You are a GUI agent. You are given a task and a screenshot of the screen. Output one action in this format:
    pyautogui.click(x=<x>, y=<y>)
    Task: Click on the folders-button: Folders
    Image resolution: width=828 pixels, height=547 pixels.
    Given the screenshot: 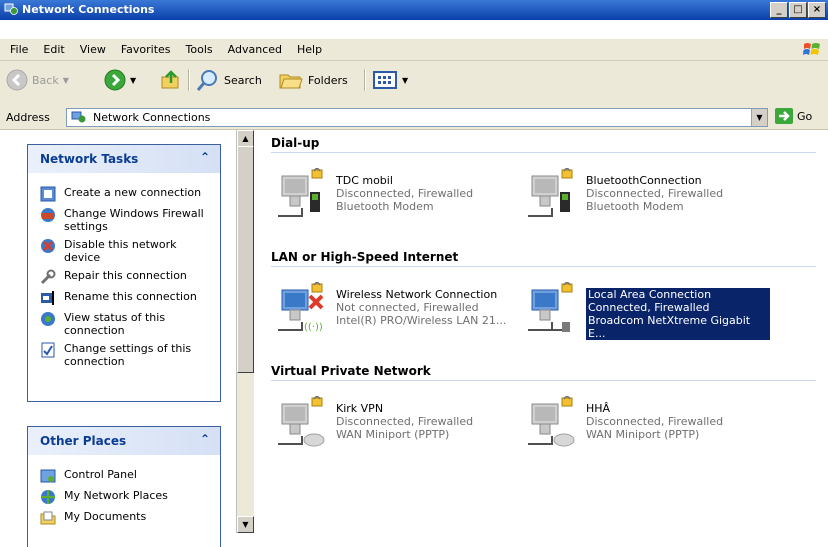 What is the action you would take?
    pyautogui.click(x=313, y=80)
    